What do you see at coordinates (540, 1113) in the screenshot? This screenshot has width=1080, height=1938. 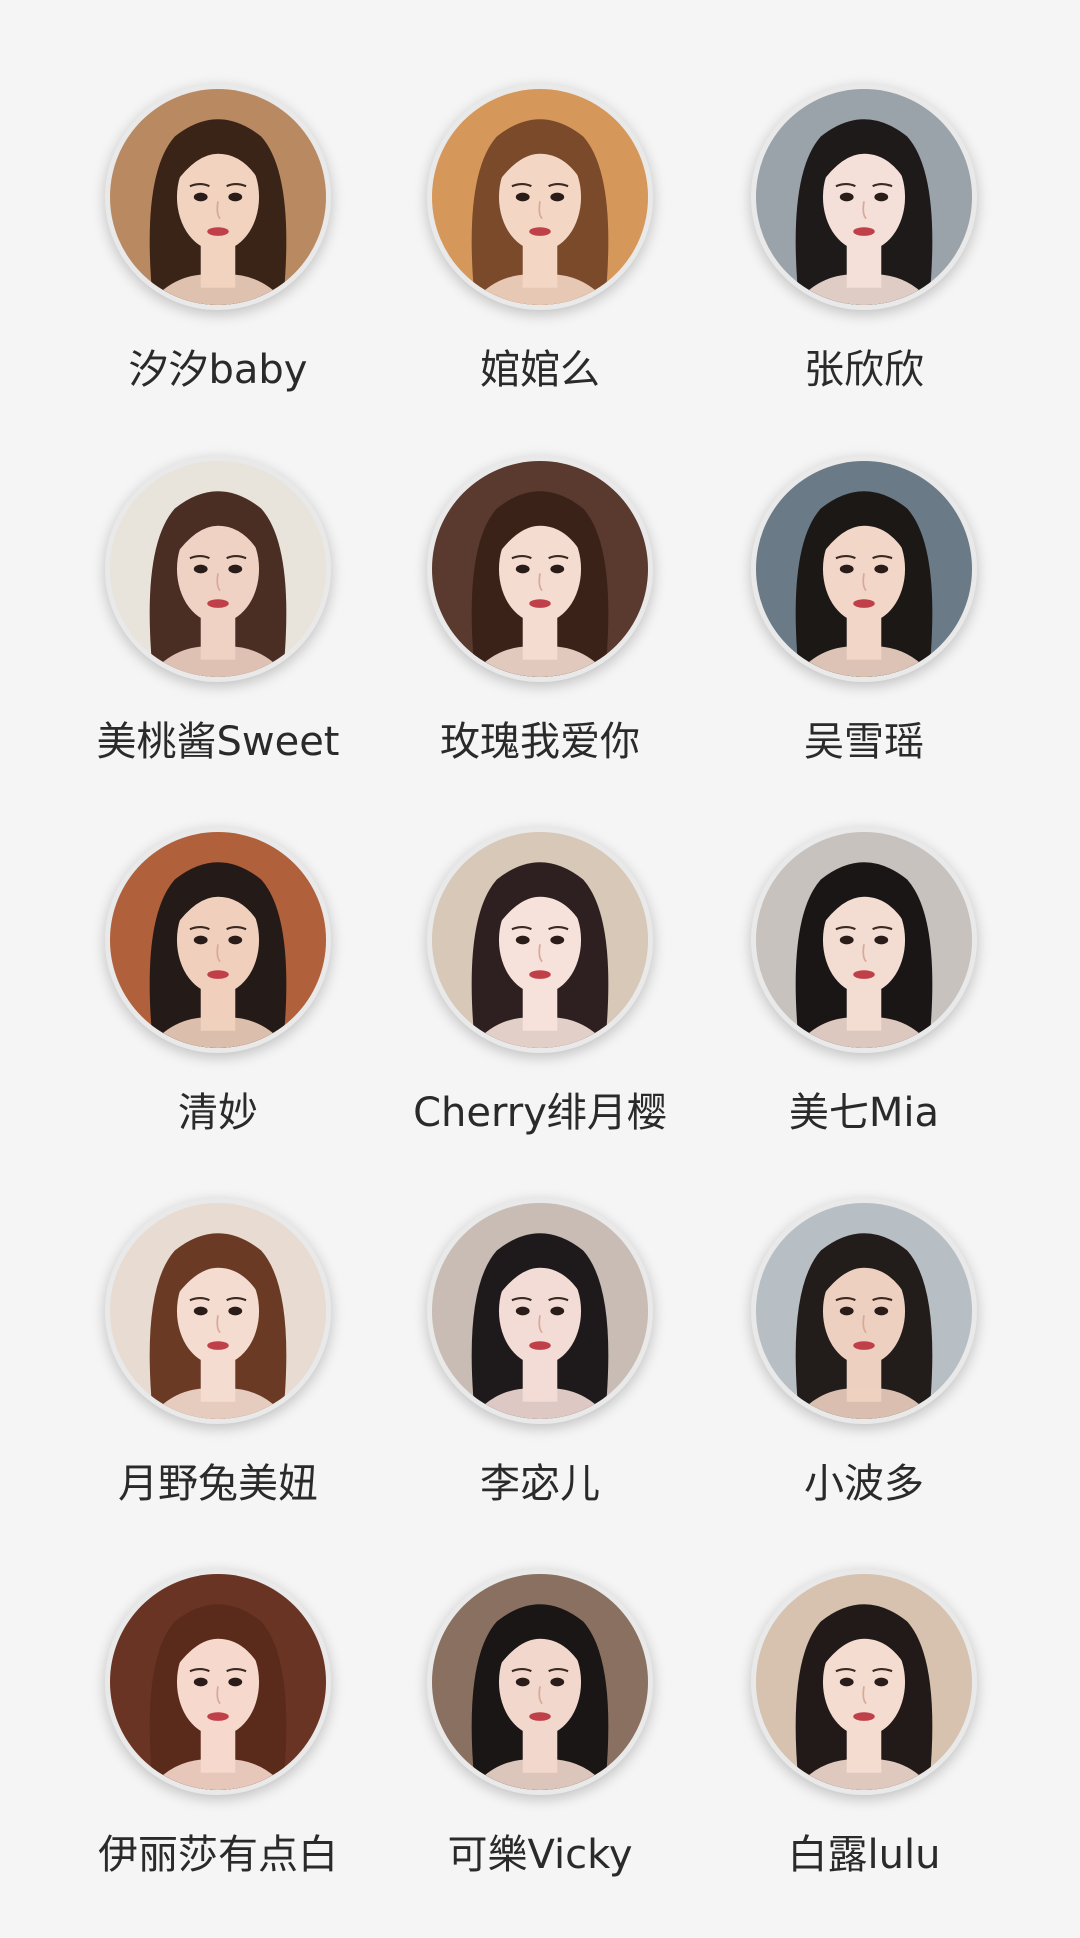 I see `profile-name: Cherry绯月樱` at bounding box center [540, 1113].